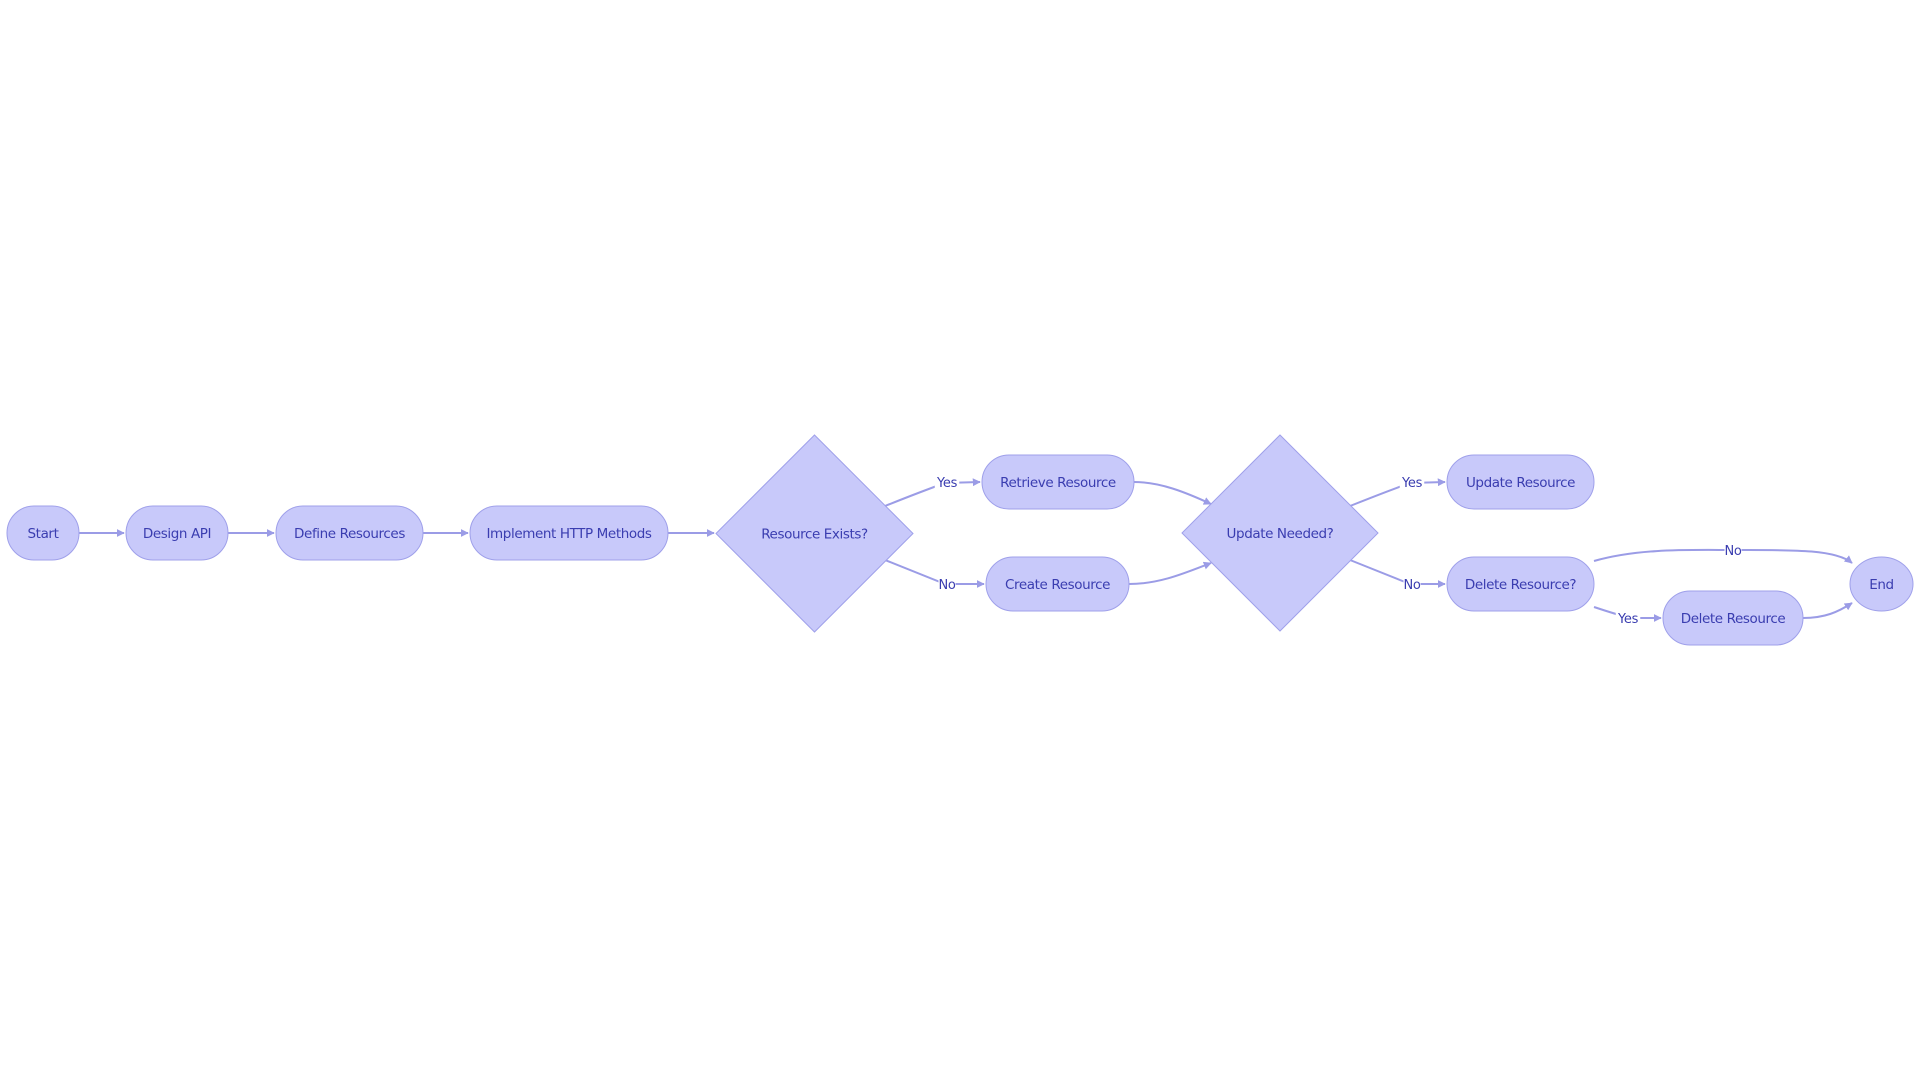  I want to click on node-retrieve-resource: Retrieve Resource, so click(1058, 482).